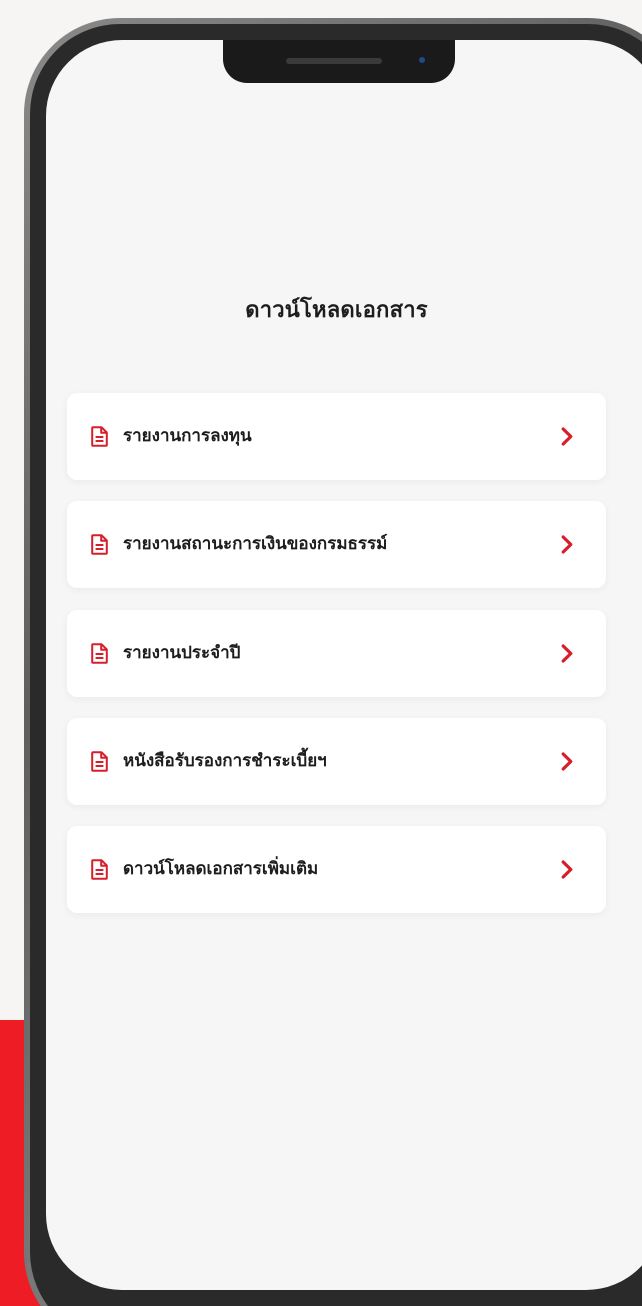 The image size is (642, 1306). What do you see at coordinates (336, 869) in the screenshot?
I see `menu-item-additional-downloads: ดาวน์โหลดเอกสารเพิ่มเติม` at bounding box center [336, 869].